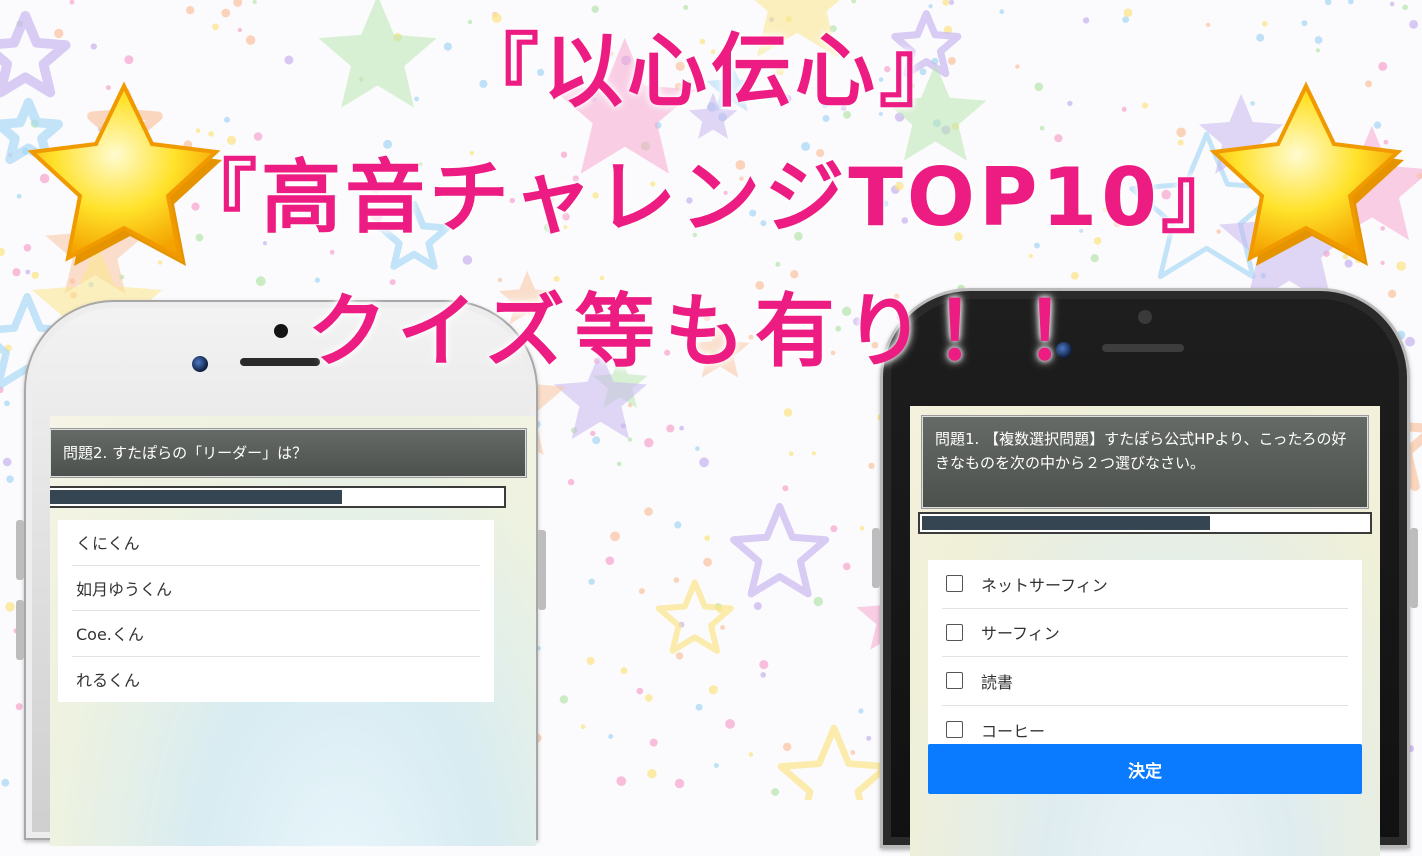 The height and width of the screenshot is (856, 1422). Describe the element at coordinates (1145, 681) in the screenshot. I see `choice-item: 読書` at that location.